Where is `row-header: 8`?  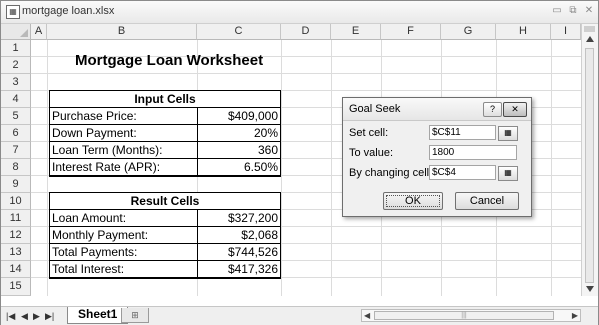
row-header: 8 is located at coordinates (16, 167).